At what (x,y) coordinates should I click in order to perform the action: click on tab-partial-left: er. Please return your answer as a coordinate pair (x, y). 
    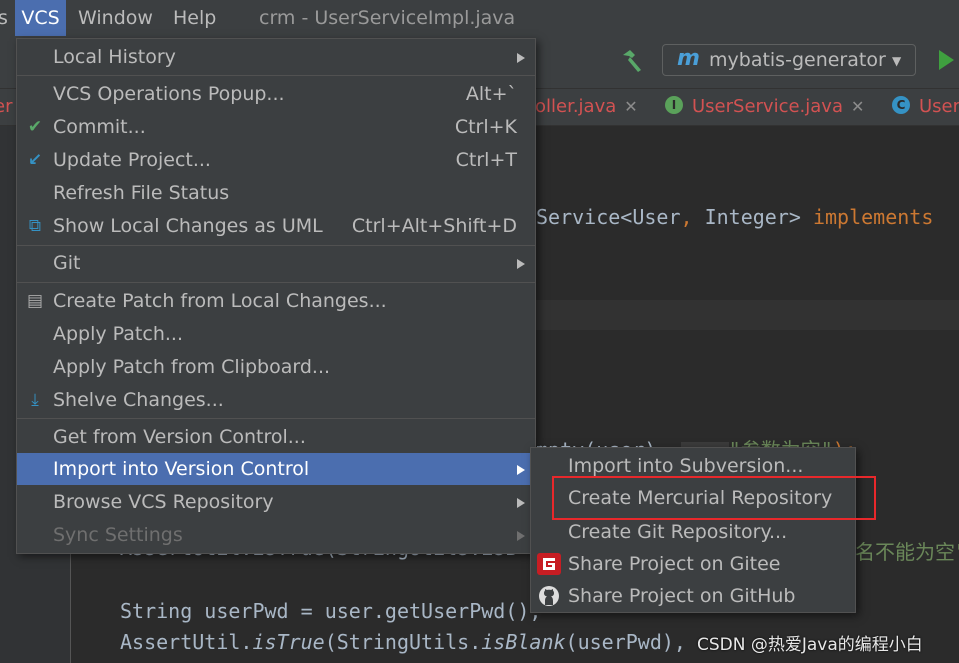
    Looking at the image, I should click on (6, 107).